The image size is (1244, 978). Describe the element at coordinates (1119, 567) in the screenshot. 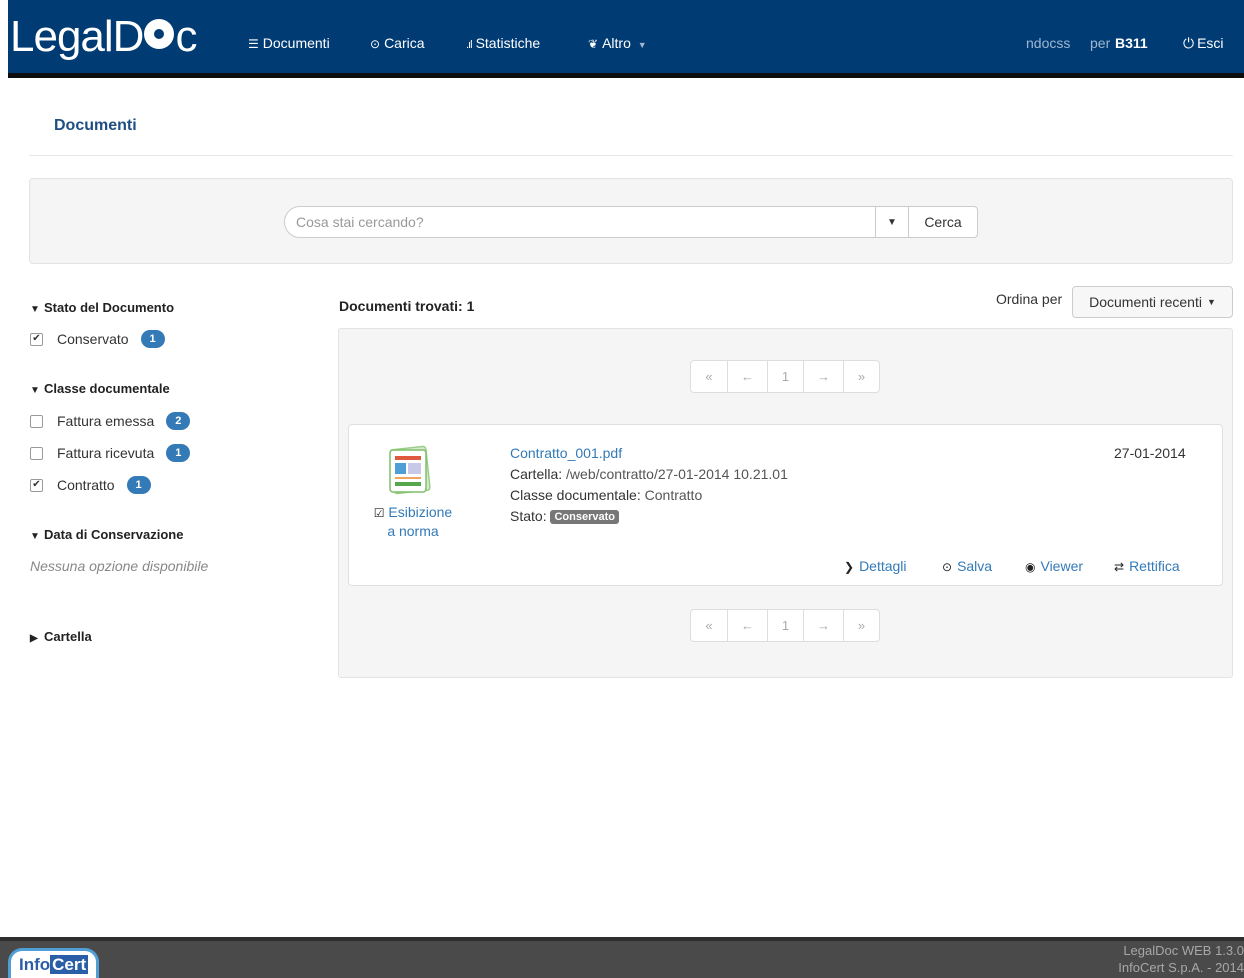

I see `retweet-icon: ⇄` at that location.